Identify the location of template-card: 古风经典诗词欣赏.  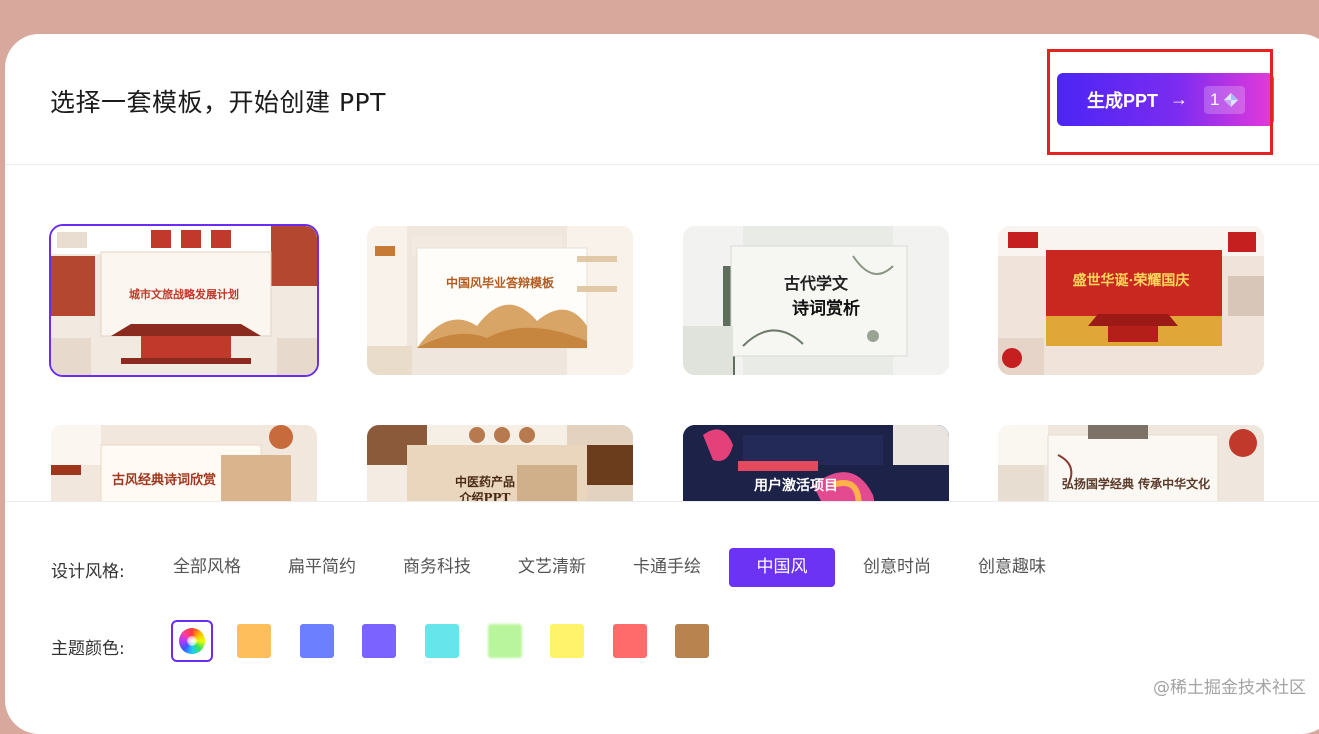
(184, 463).